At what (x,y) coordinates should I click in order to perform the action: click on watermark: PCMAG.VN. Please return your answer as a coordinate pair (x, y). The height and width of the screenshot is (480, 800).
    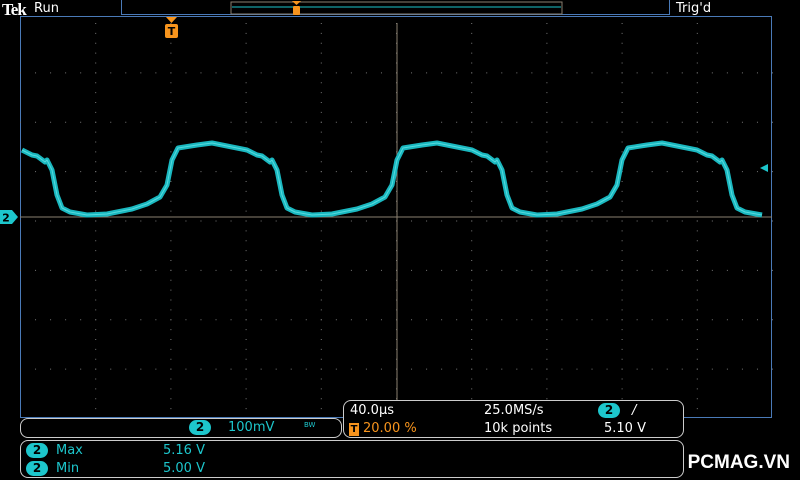
    Looking at the image, I should click on (738, 462).